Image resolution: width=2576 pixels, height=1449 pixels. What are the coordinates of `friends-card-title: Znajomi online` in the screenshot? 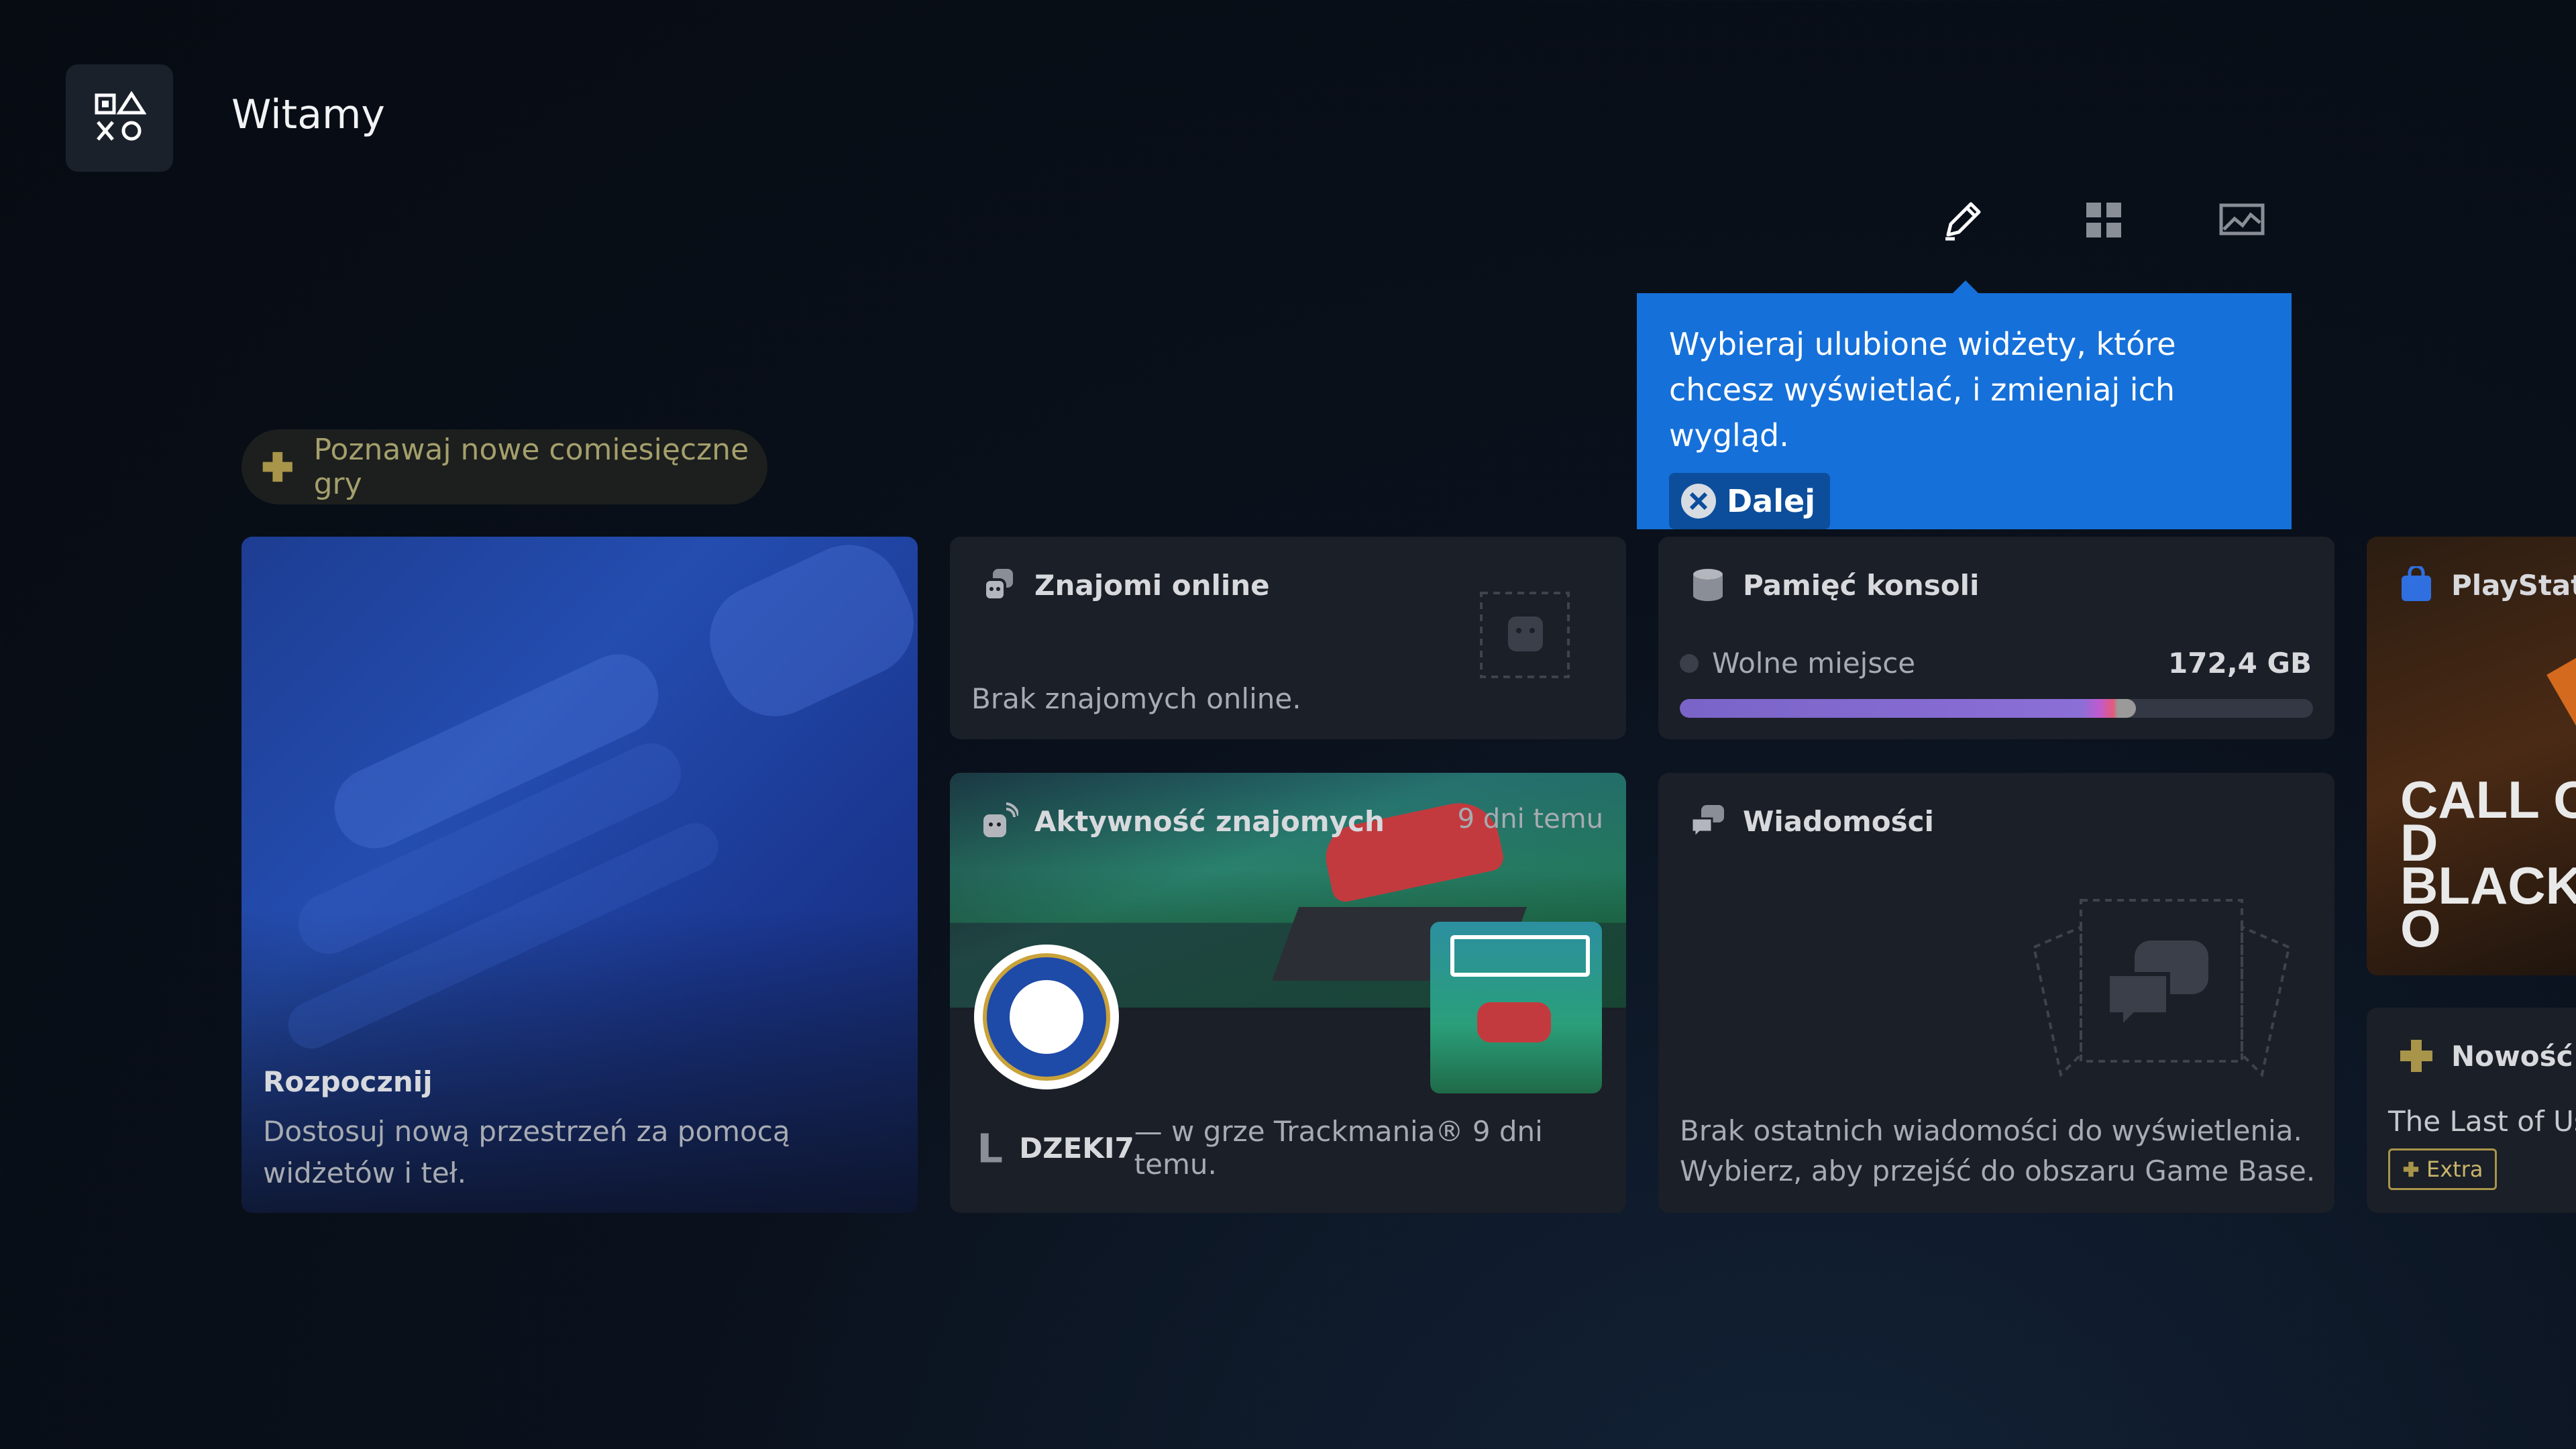 It's located at (1152, 585).